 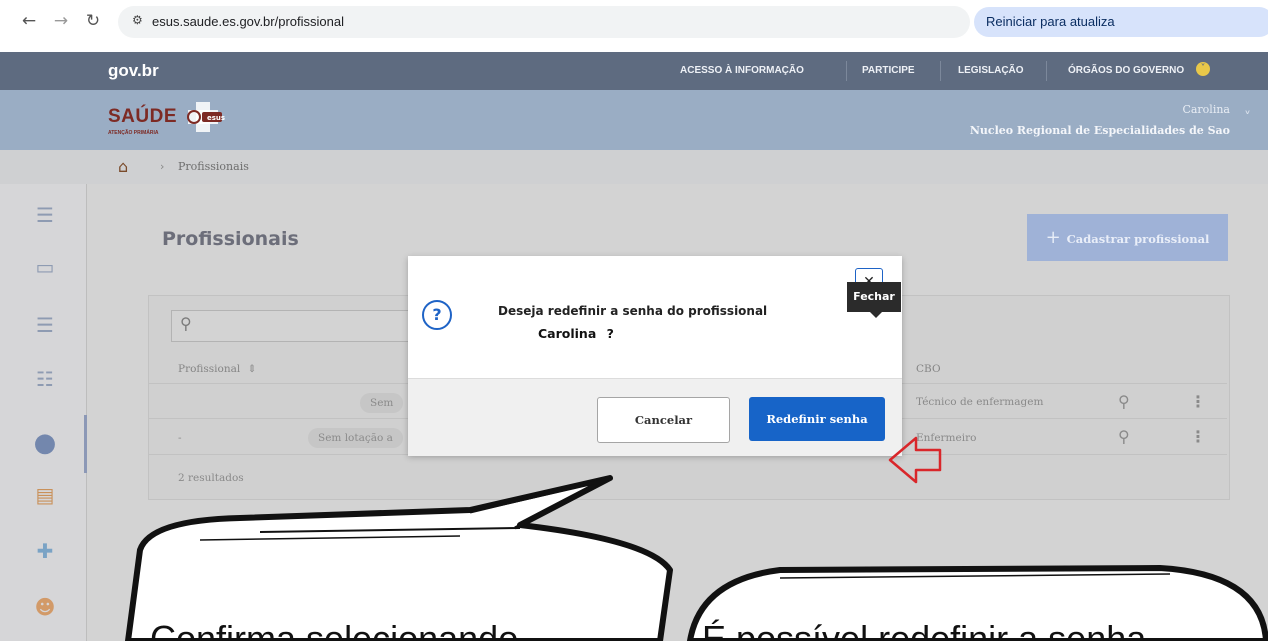 What do you see at coordinates (817, 419) in the screenshot?
I see `redefine-password-button: Redefinir senha` at bounding box center [817, 419].